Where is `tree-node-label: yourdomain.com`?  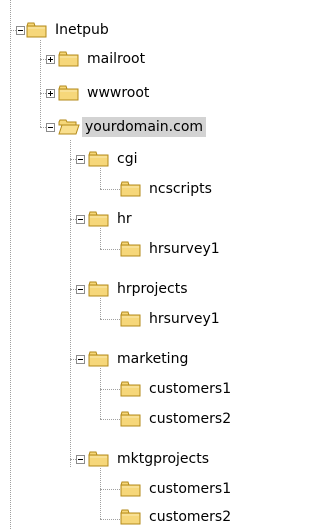 tree-node-label: yourdomain.com is located at coordinates (144, 127).